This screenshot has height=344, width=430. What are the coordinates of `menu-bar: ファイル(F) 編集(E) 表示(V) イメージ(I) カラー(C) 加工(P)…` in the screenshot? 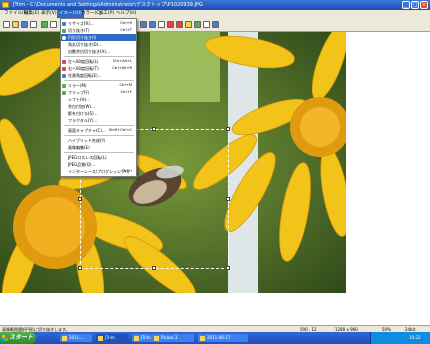 It's located at (215, 14).